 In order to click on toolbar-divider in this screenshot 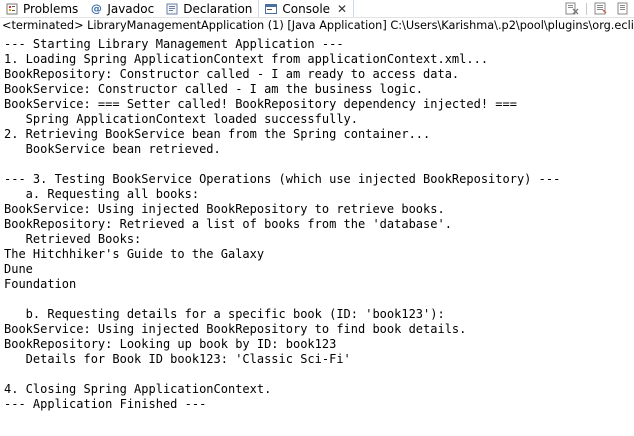, I will do `click(586, 8)`.